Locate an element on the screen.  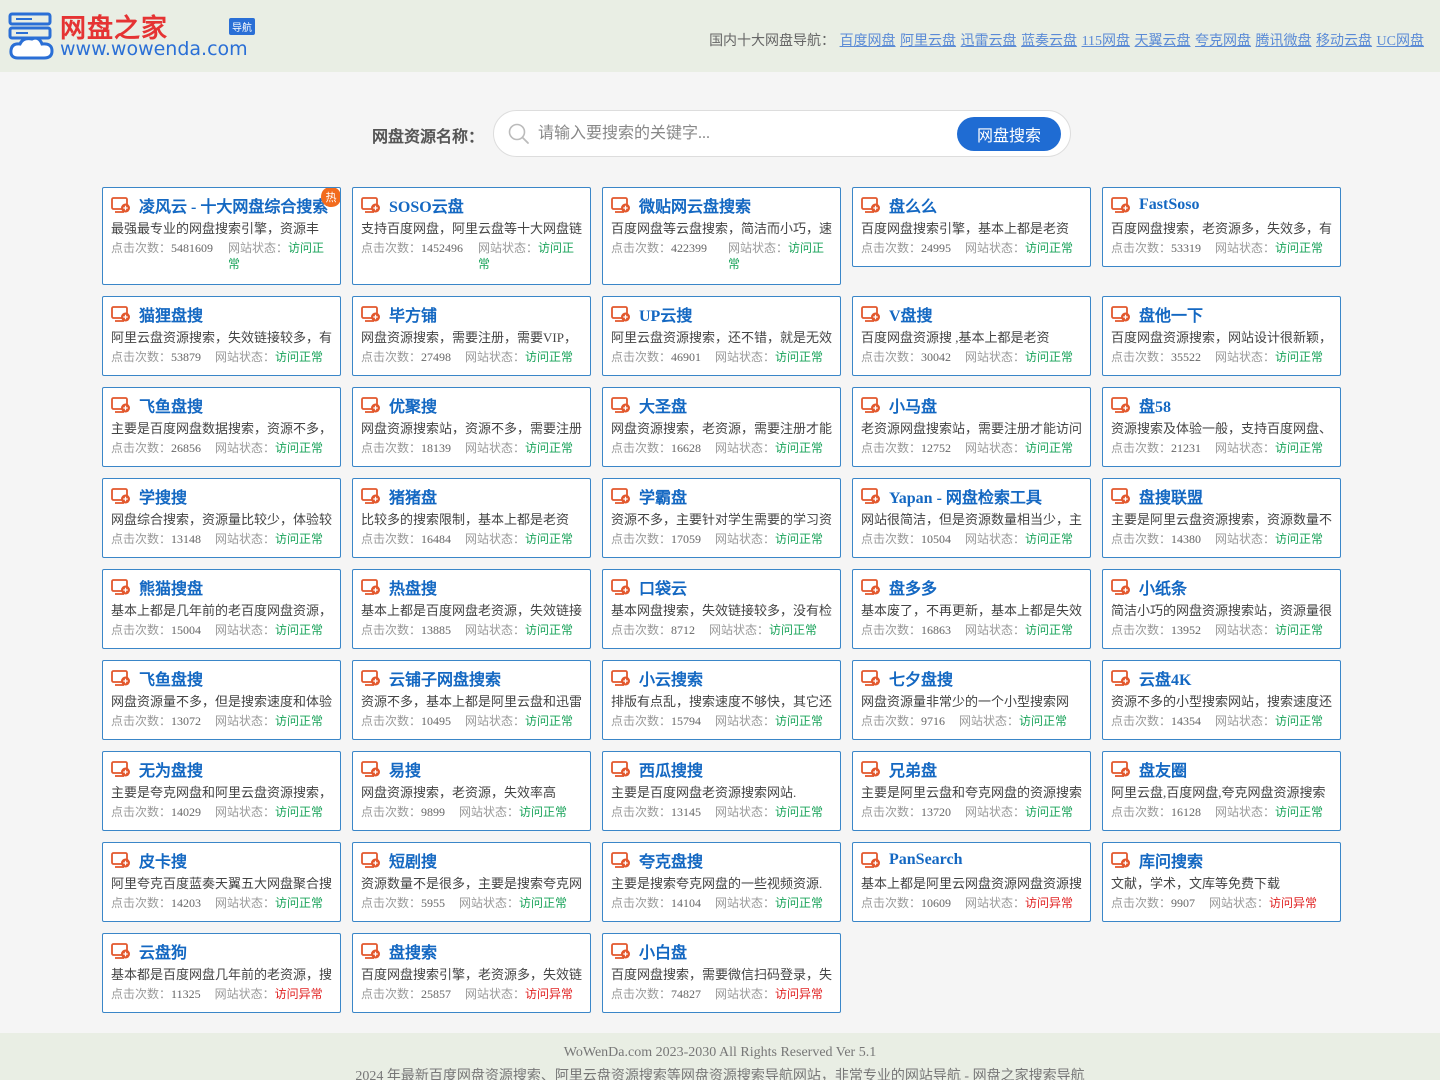
site-card: 夸克盘搜 主要是搜索夸克网盘的一些视频资源. 点击次数：14104 网站状态：访问正常 is located at coordinates (721, 882).